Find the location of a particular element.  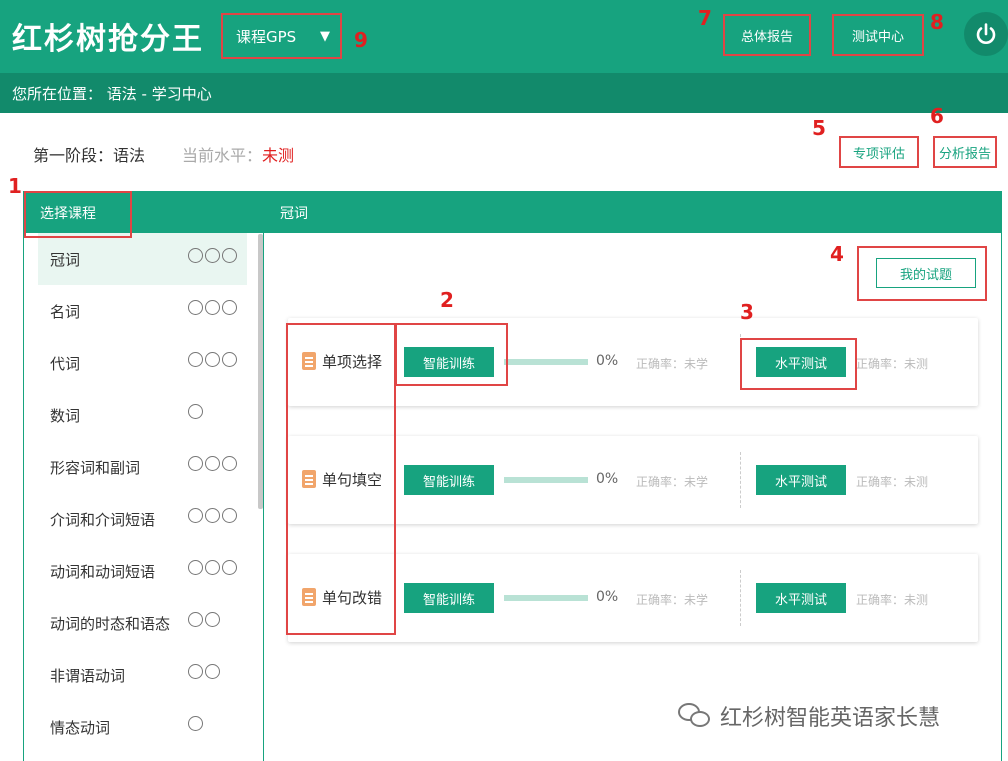

sidebar-item-label: 数词 is located at coordinates (65, 415).